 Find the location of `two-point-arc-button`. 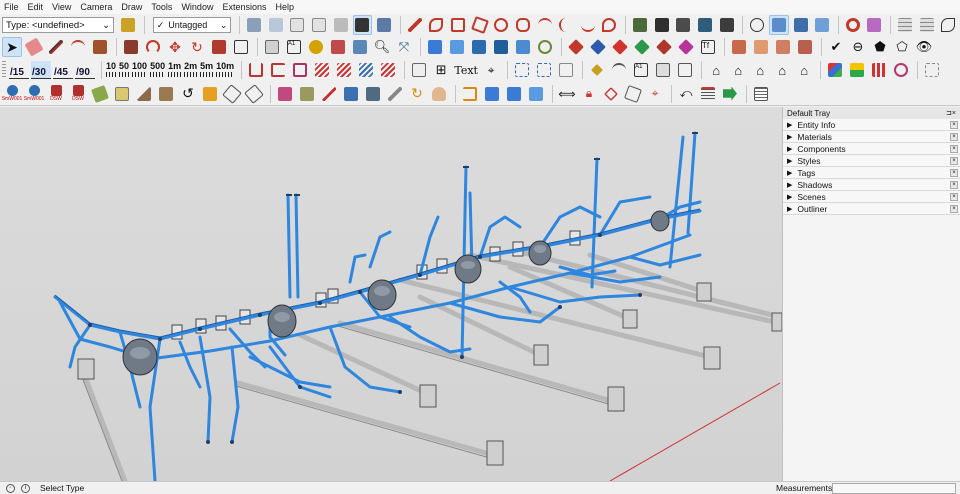

two-point-arc-button is located at coordinates (566, 25).